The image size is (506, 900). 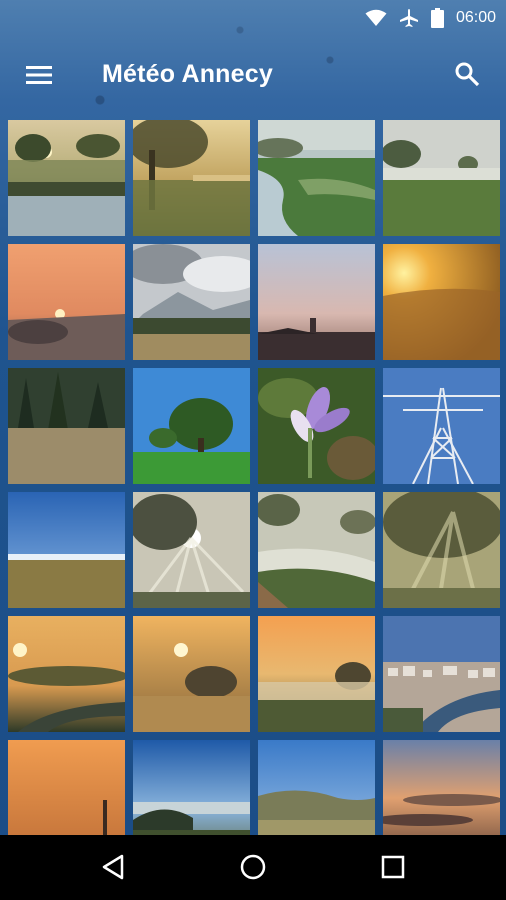 I want to click on purple-crocus-flower-photo, so click(x=316, y=426).